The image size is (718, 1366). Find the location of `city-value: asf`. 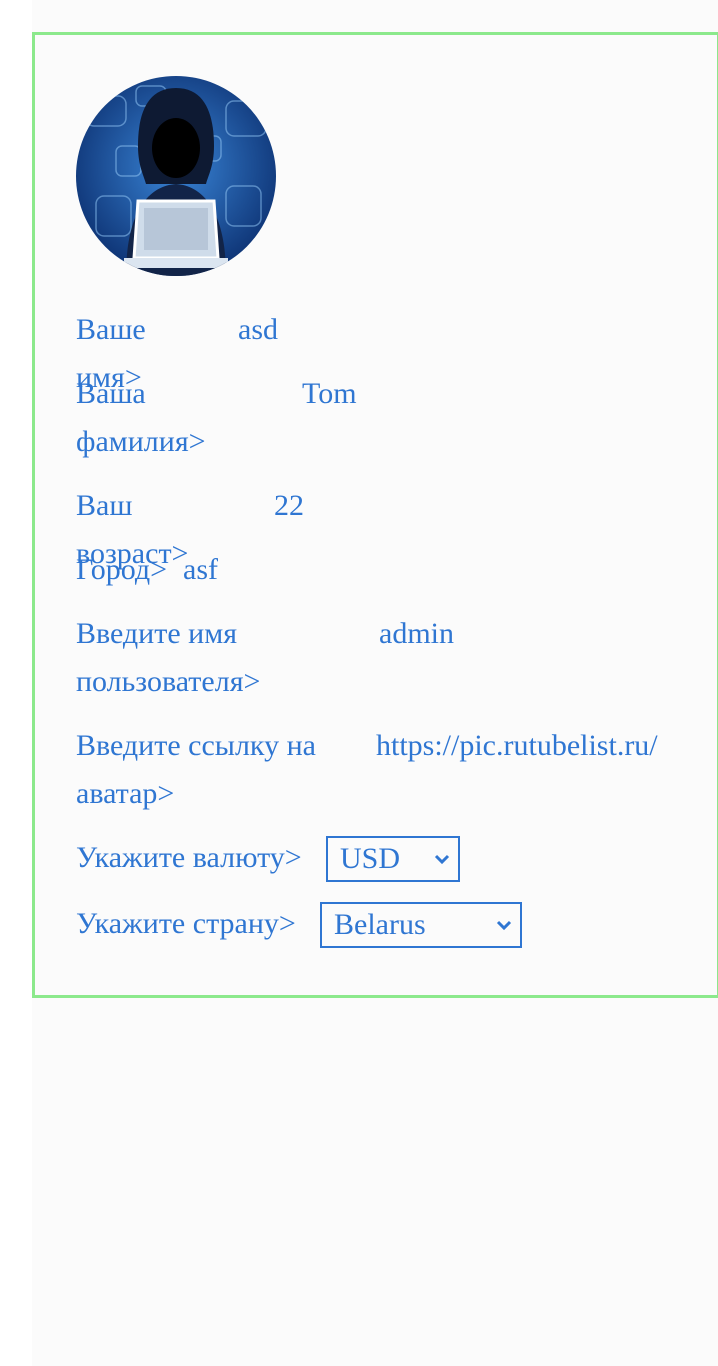

city-value: asf is located at coordinates (200, 570).